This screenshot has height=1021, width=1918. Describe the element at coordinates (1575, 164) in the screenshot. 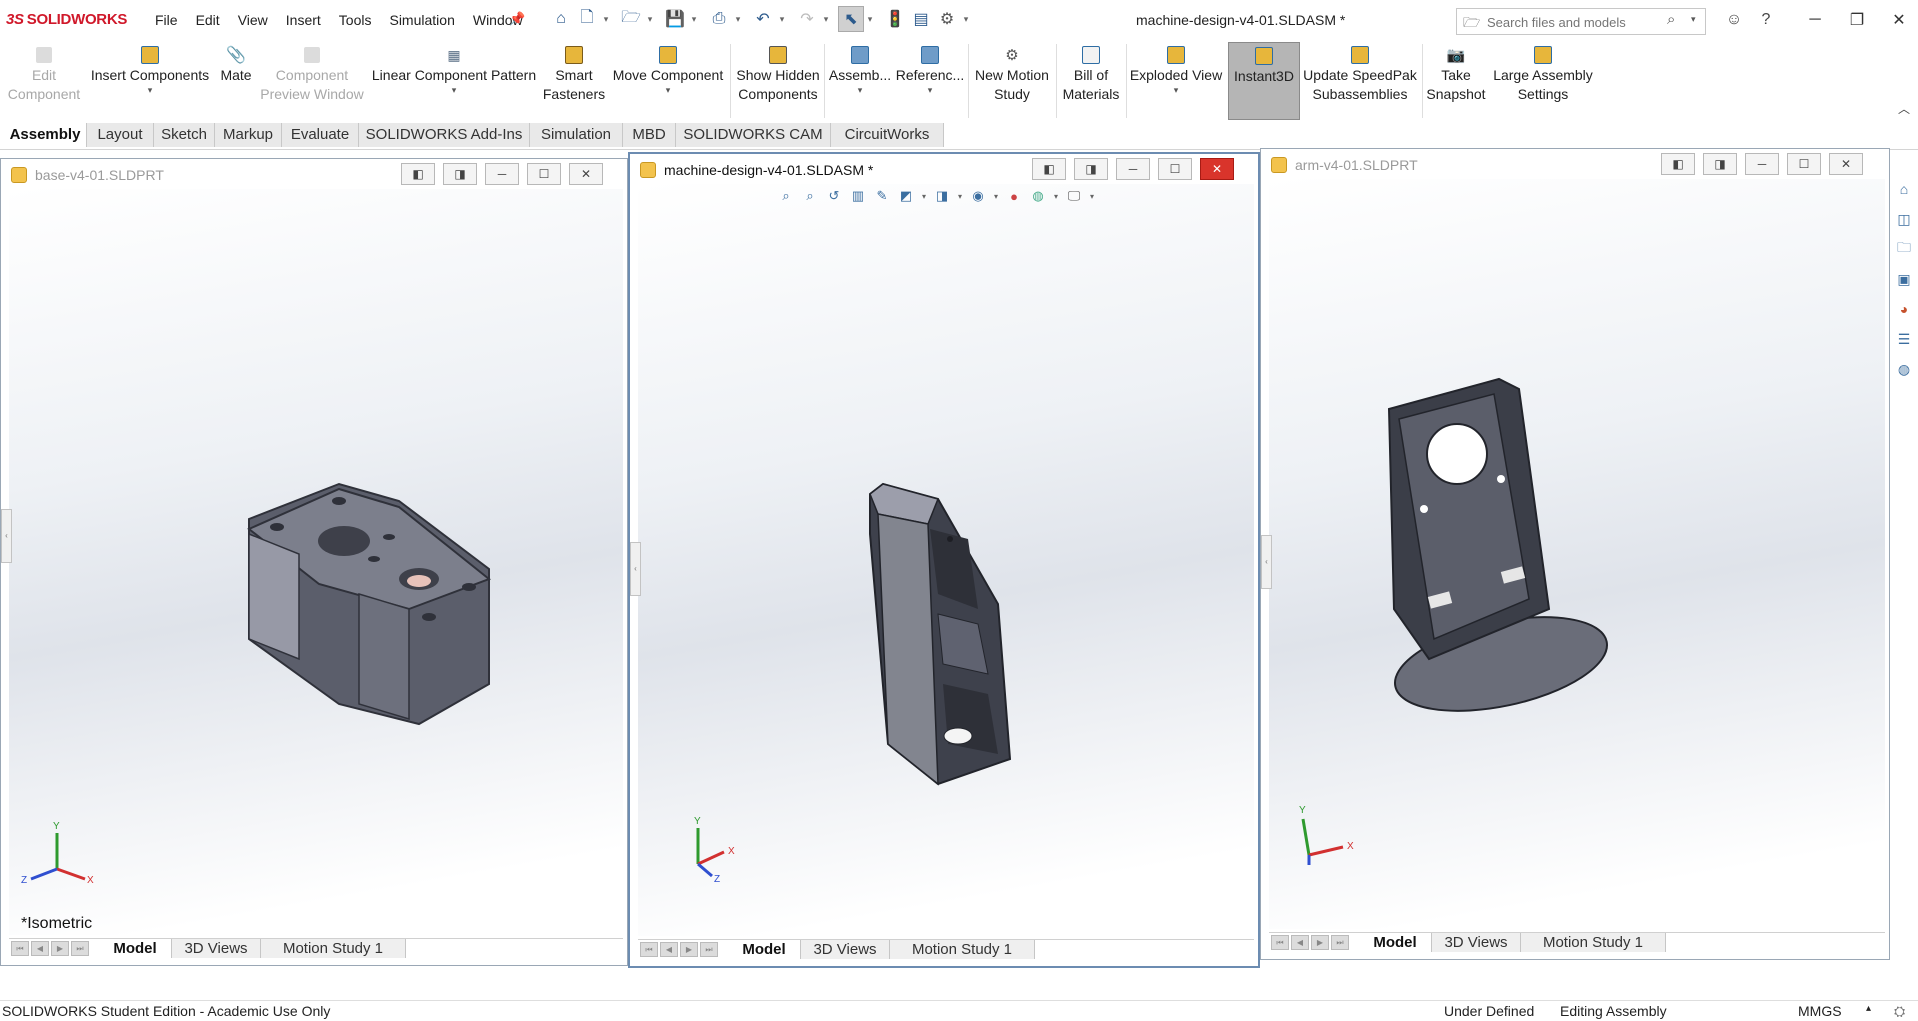

I see `window-titlebar: arm-v4-01.SLDPRT ◧ ◨ ─ ☐ ✕` at that location.